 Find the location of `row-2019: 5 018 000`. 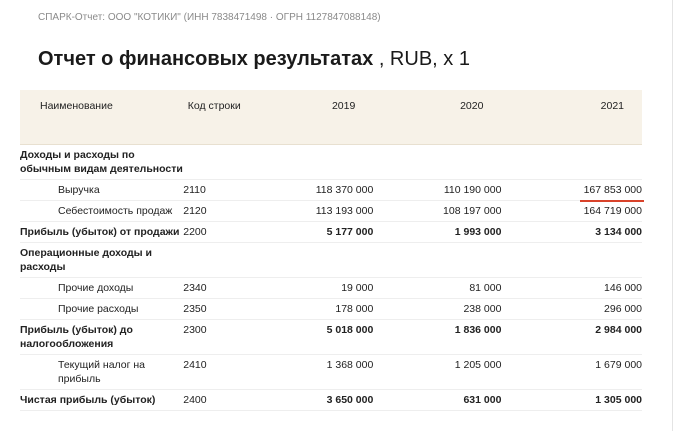

row-2019: 5 018 000 is located at coordinates (309, 337).